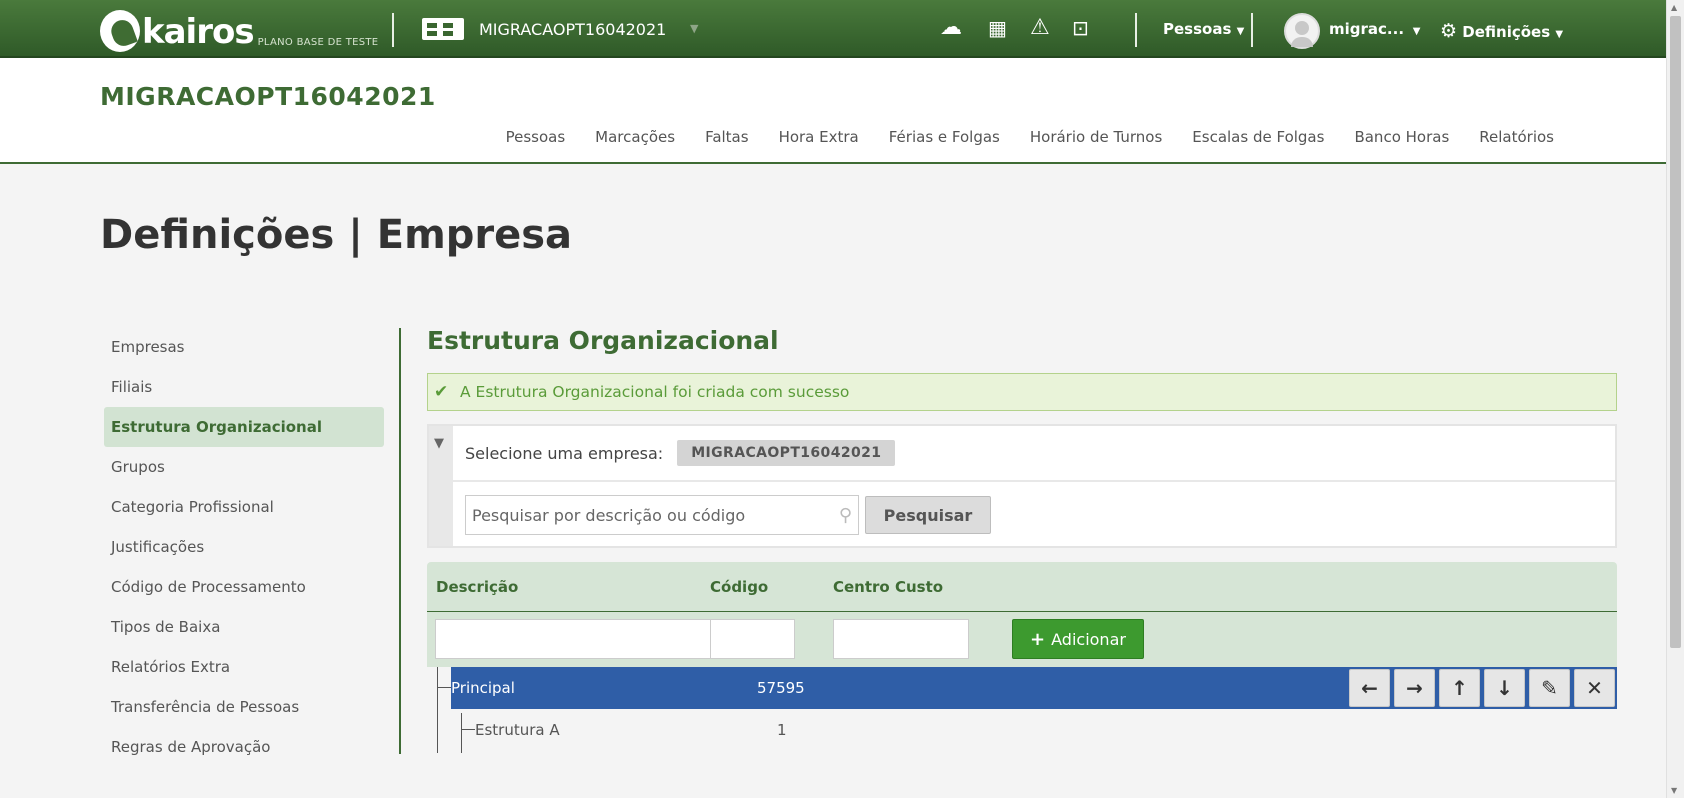  I want to click on node-description: Principal, so click(483, 688).